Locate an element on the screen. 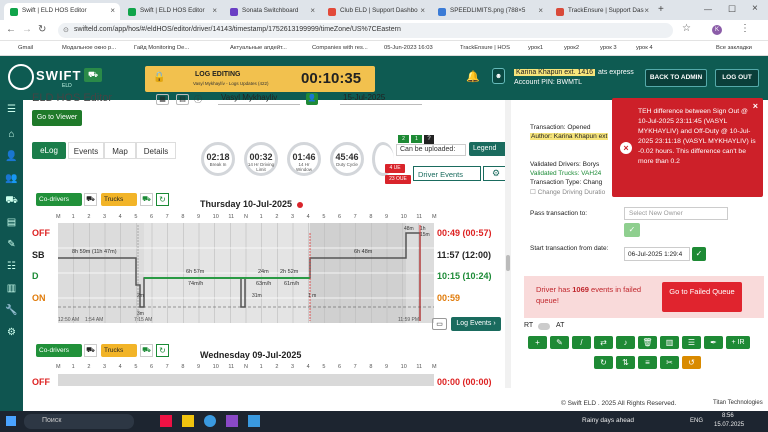  browser-tab: TrackEnsure | Support Das × is located at coordinates (602, 11).